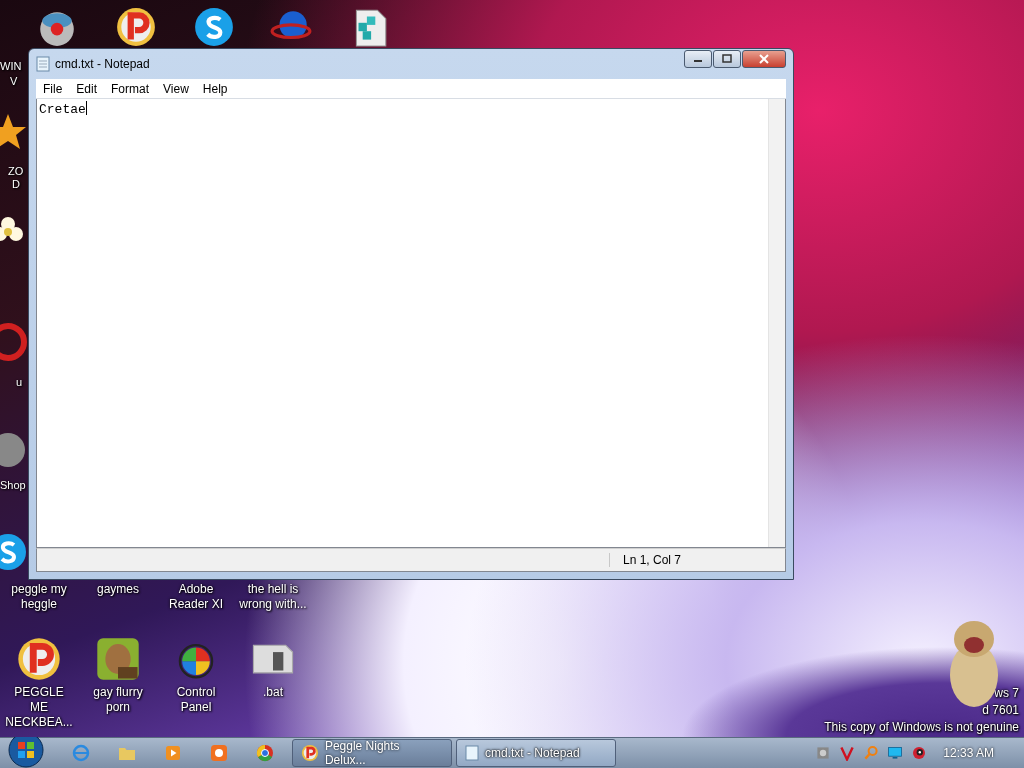 The image size is (1024, 768). What do you see at coordinates (14, 342) in the screenshot?
I see `ring-icon` at bounding box center [14, 342].